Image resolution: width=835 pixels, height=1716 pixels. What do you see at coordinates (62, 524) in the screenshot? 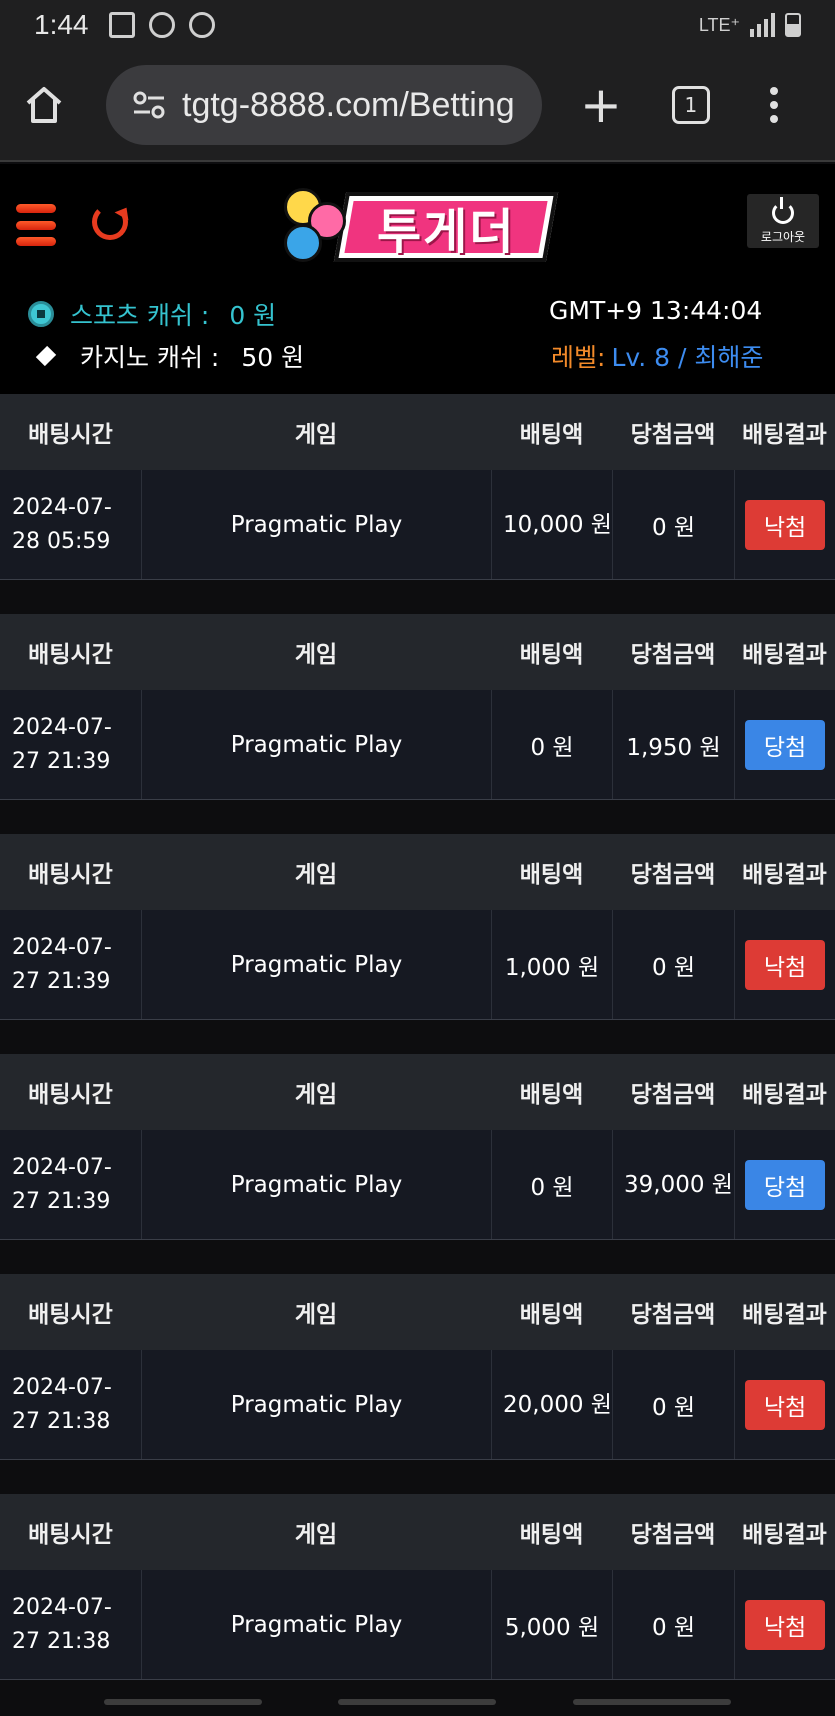
I see `bet-time: 2024-07- 28 05:59` at bounding box center [62, 524].